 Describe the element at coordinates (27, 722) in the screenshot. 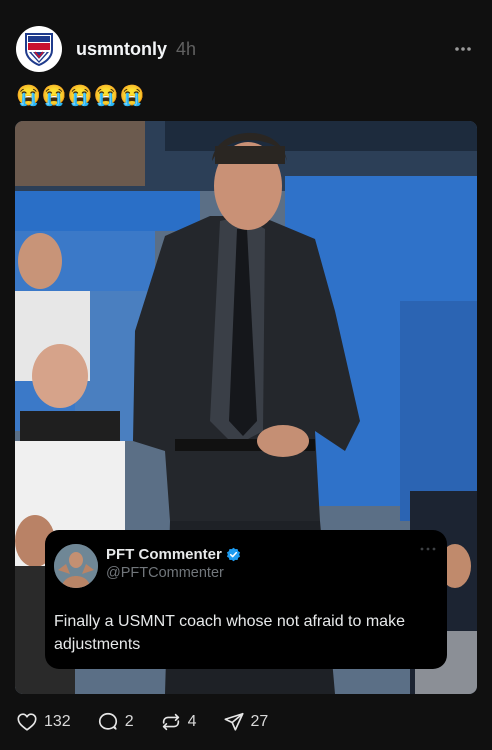

I see `heart-icon` at that location.